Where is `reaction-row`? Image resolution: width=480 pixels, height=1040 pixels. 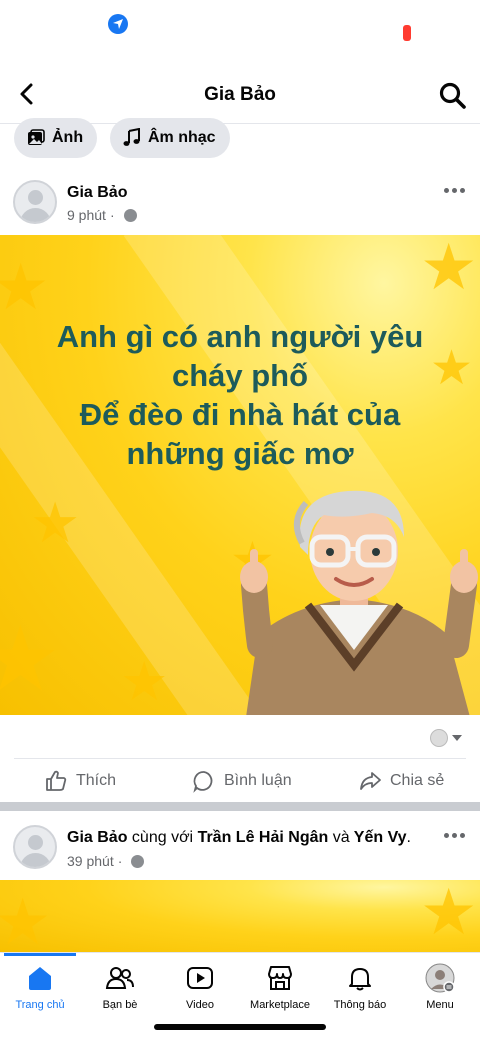
reaction-row is located at coordinates (240, 738).